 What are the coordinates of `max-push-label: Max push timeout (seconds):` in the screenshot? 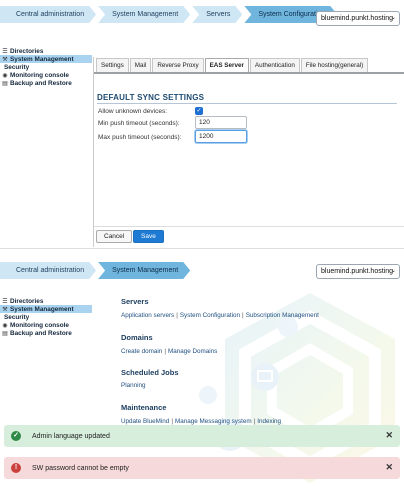 It's located at (140, 137).